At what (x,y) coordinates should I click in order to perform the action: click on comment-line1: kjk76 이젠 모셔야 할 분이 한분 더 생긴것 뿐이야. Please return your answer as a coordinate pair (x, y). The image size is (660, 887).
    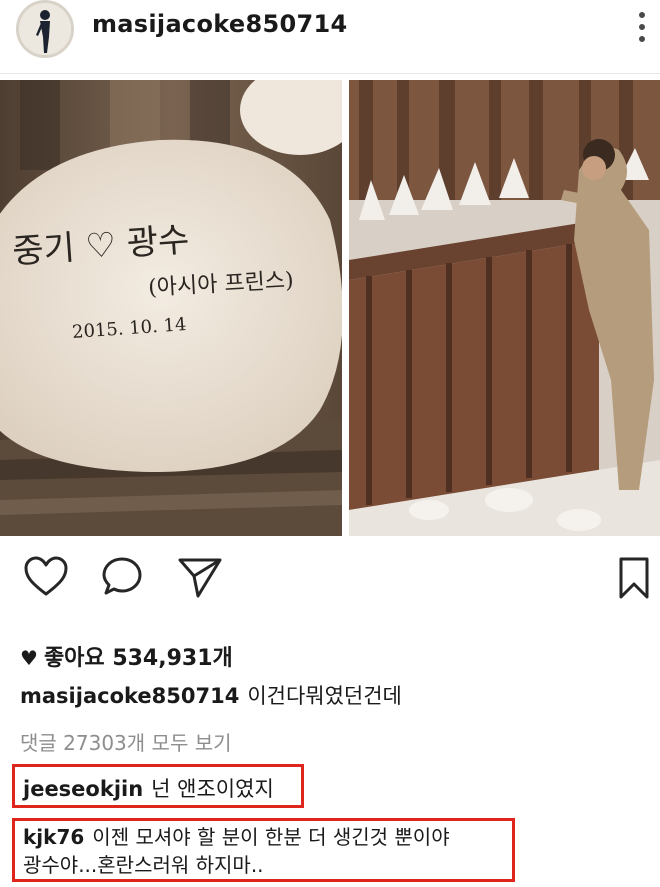
    Looking at the image, I should click on (263, 837).